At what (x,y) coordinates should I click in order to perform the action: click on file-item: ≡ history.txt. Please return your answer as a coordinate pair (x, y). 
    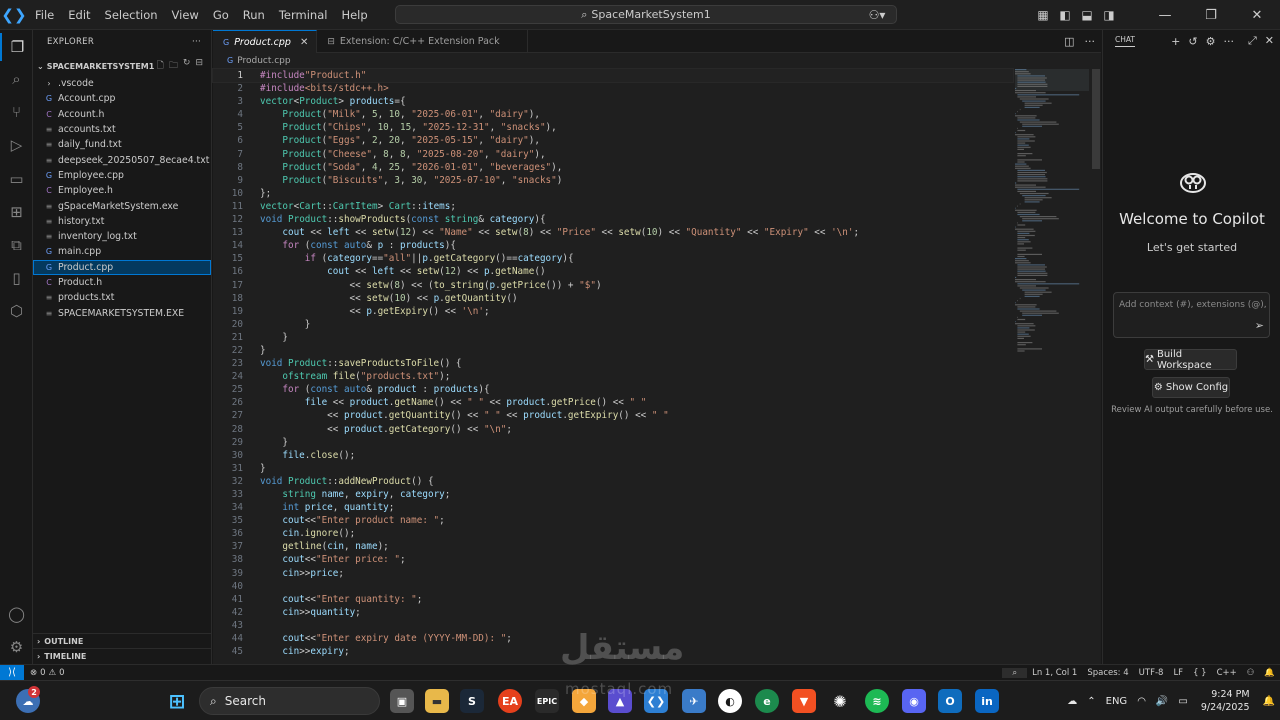
    Looking at the image, I should click on (122, 221).